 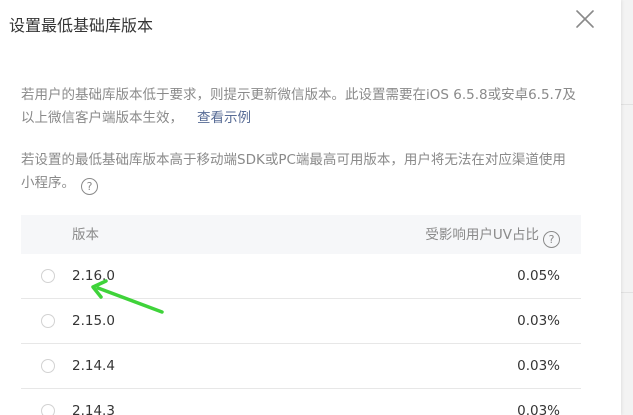 What do you see at coordinates (301, 234) in the screenshot?
I see `table-header: 版本 受影响用户UV占比?` at bounding box center [301, 234].